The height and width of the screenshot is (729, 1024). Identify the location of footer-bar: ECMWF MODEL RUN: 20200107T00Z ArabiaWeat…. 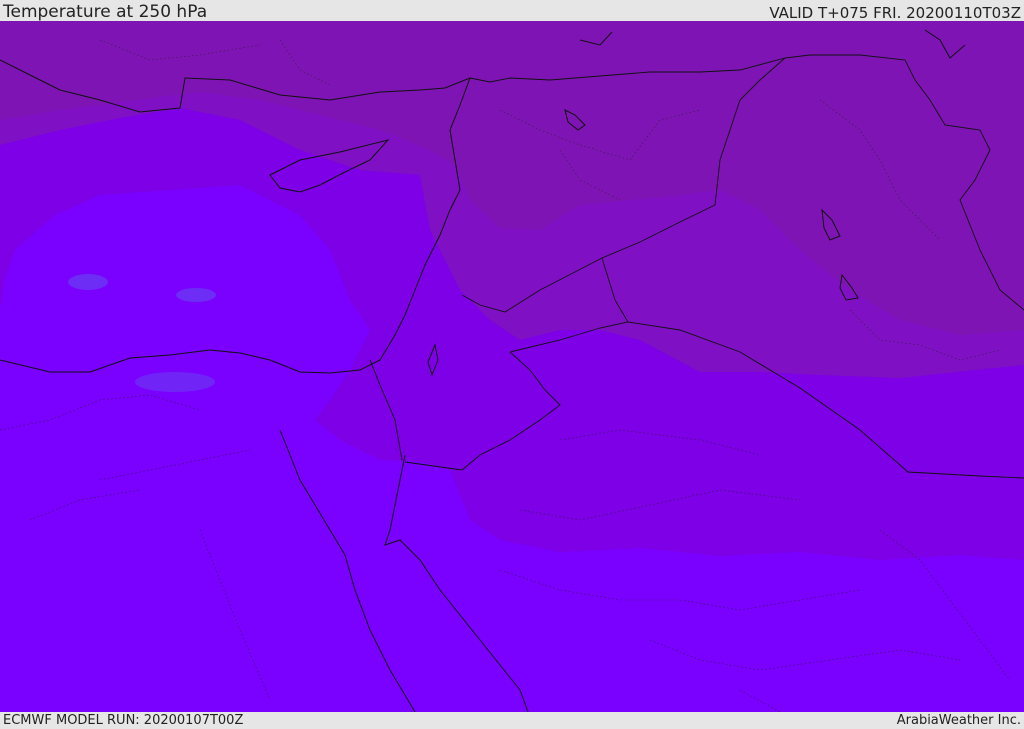
(512, 720).